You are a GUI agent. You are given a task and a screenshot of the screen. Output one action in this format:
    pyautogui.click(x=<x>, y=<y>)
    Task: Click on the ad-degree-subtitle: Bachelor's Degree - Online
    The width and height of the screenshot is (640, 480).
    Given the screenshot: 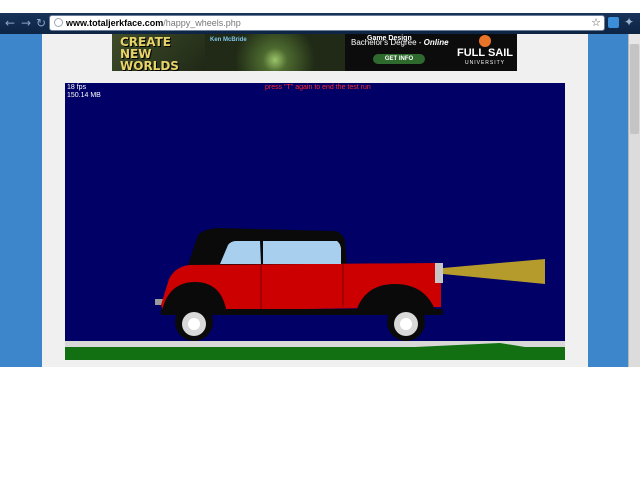 What is the action you would take?
    pyautogui.click(x=400, y=42)
    